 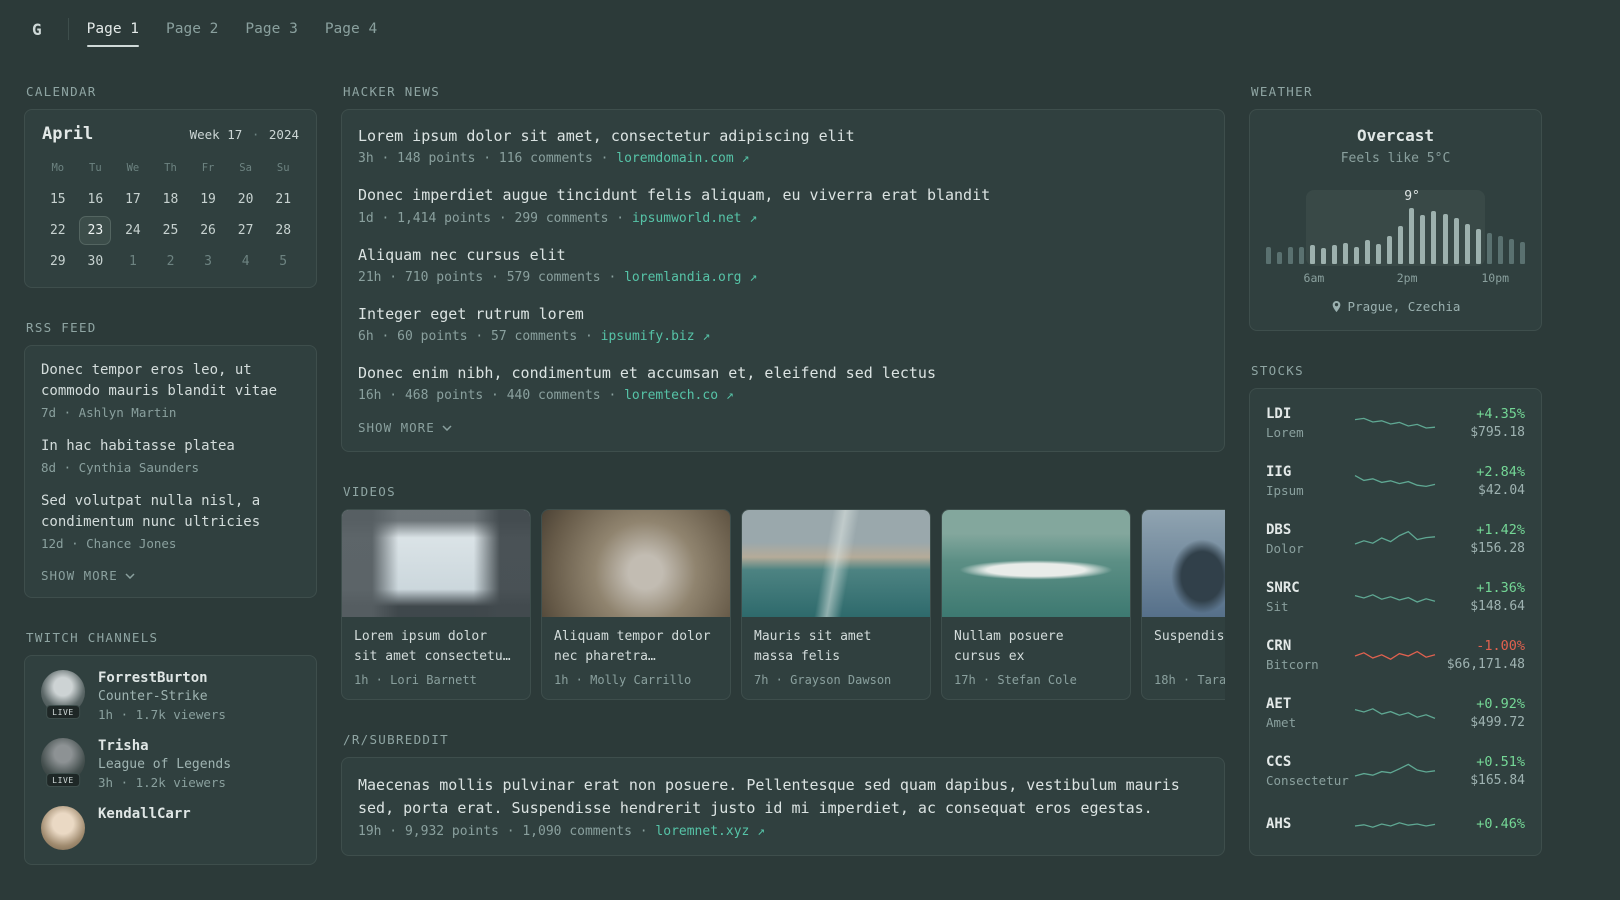 I want to click on stock-row: CCS Consectetur +0.51% $165.84, so click(x=1395, y=771).